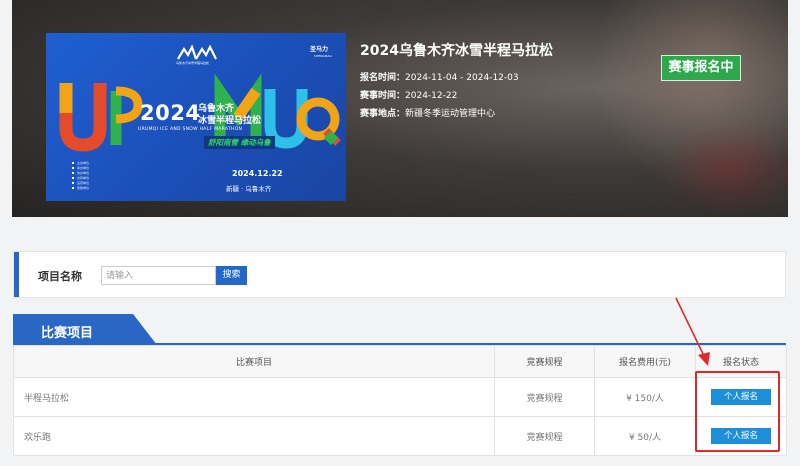  I want to click on event-time: 赛事时间：2024-12-22, so click(408, 94).